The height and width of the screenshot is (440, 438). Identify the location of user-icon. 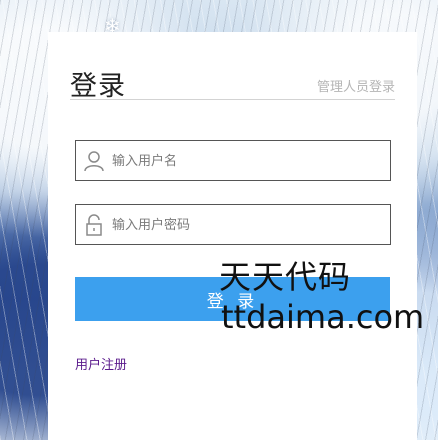
(94, 161).